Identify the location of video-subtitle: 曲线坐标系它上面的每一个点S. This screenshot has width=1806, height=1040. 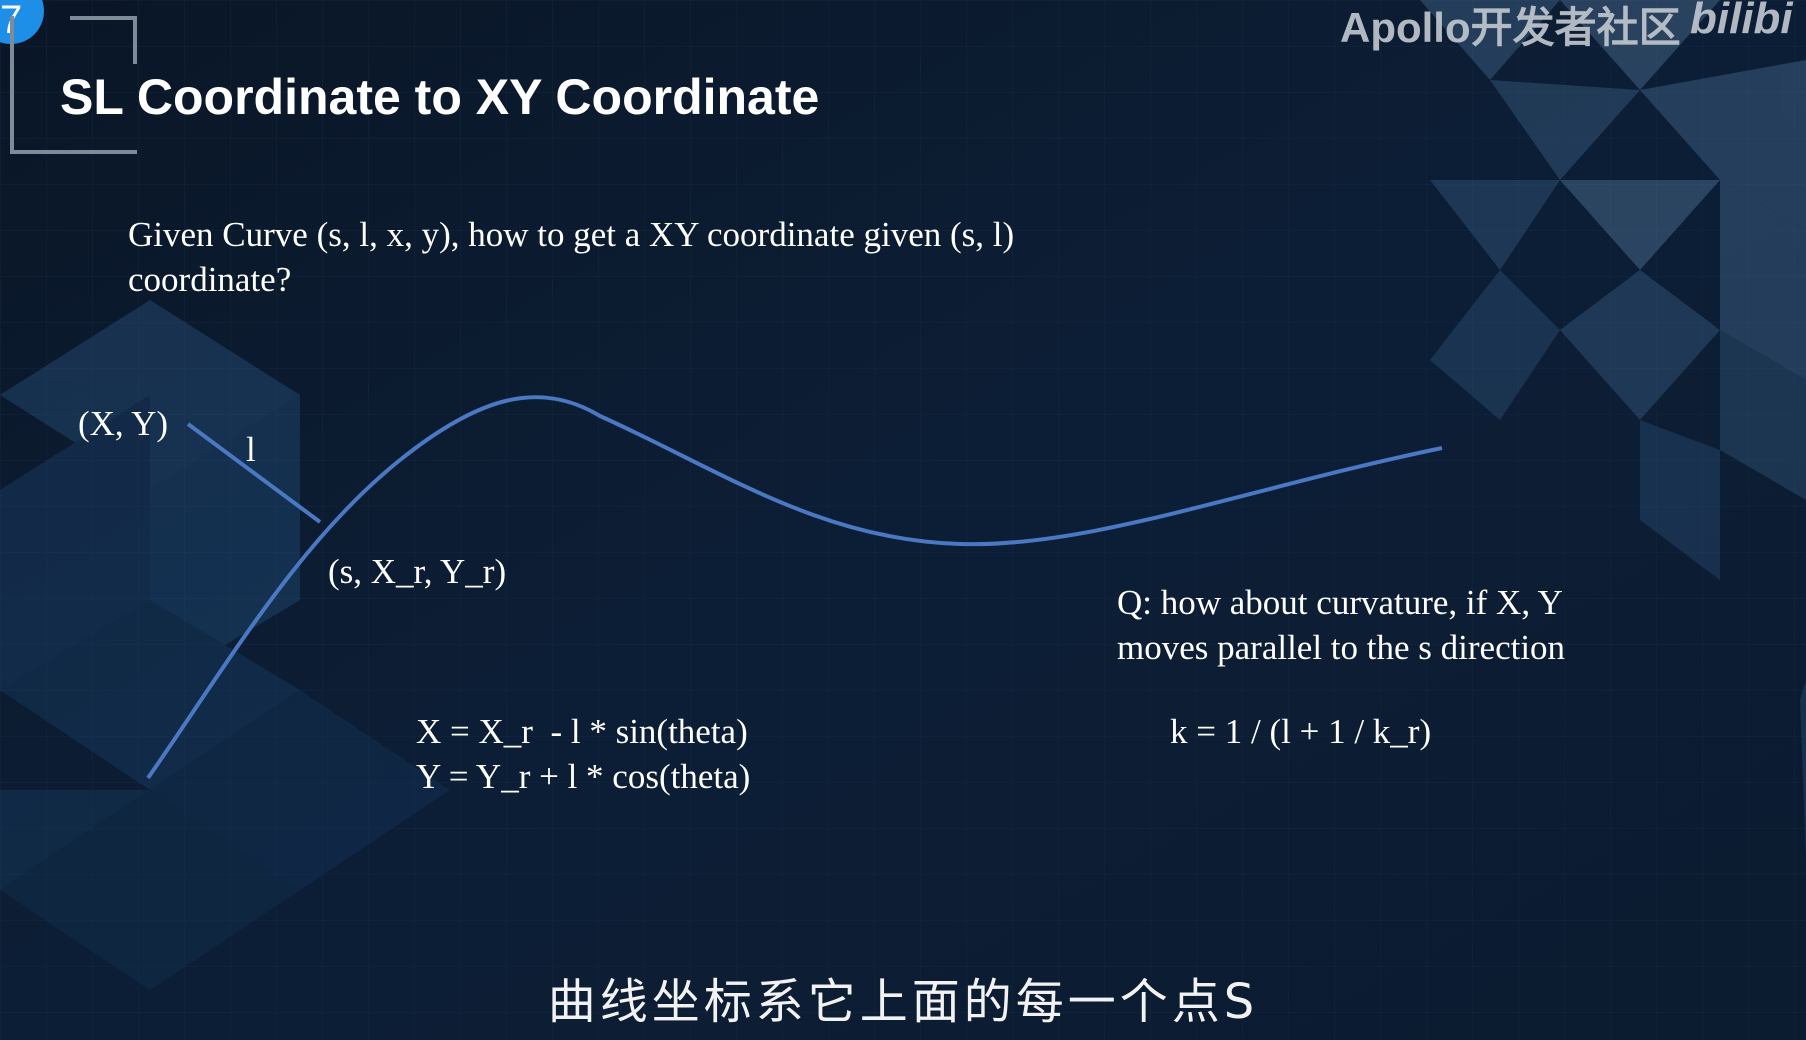
(903, 1002).